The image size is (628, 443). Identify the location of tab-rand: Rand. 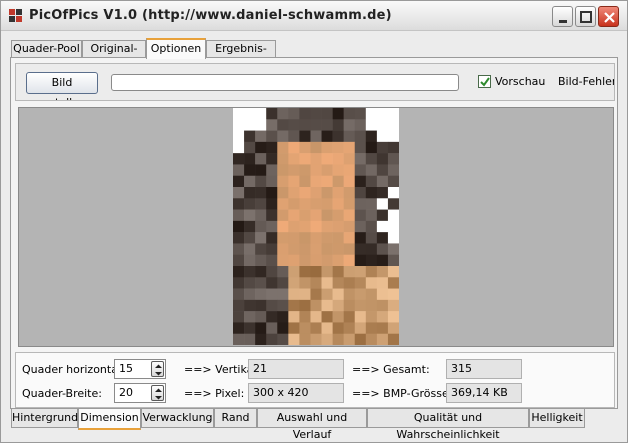
(235, 418).